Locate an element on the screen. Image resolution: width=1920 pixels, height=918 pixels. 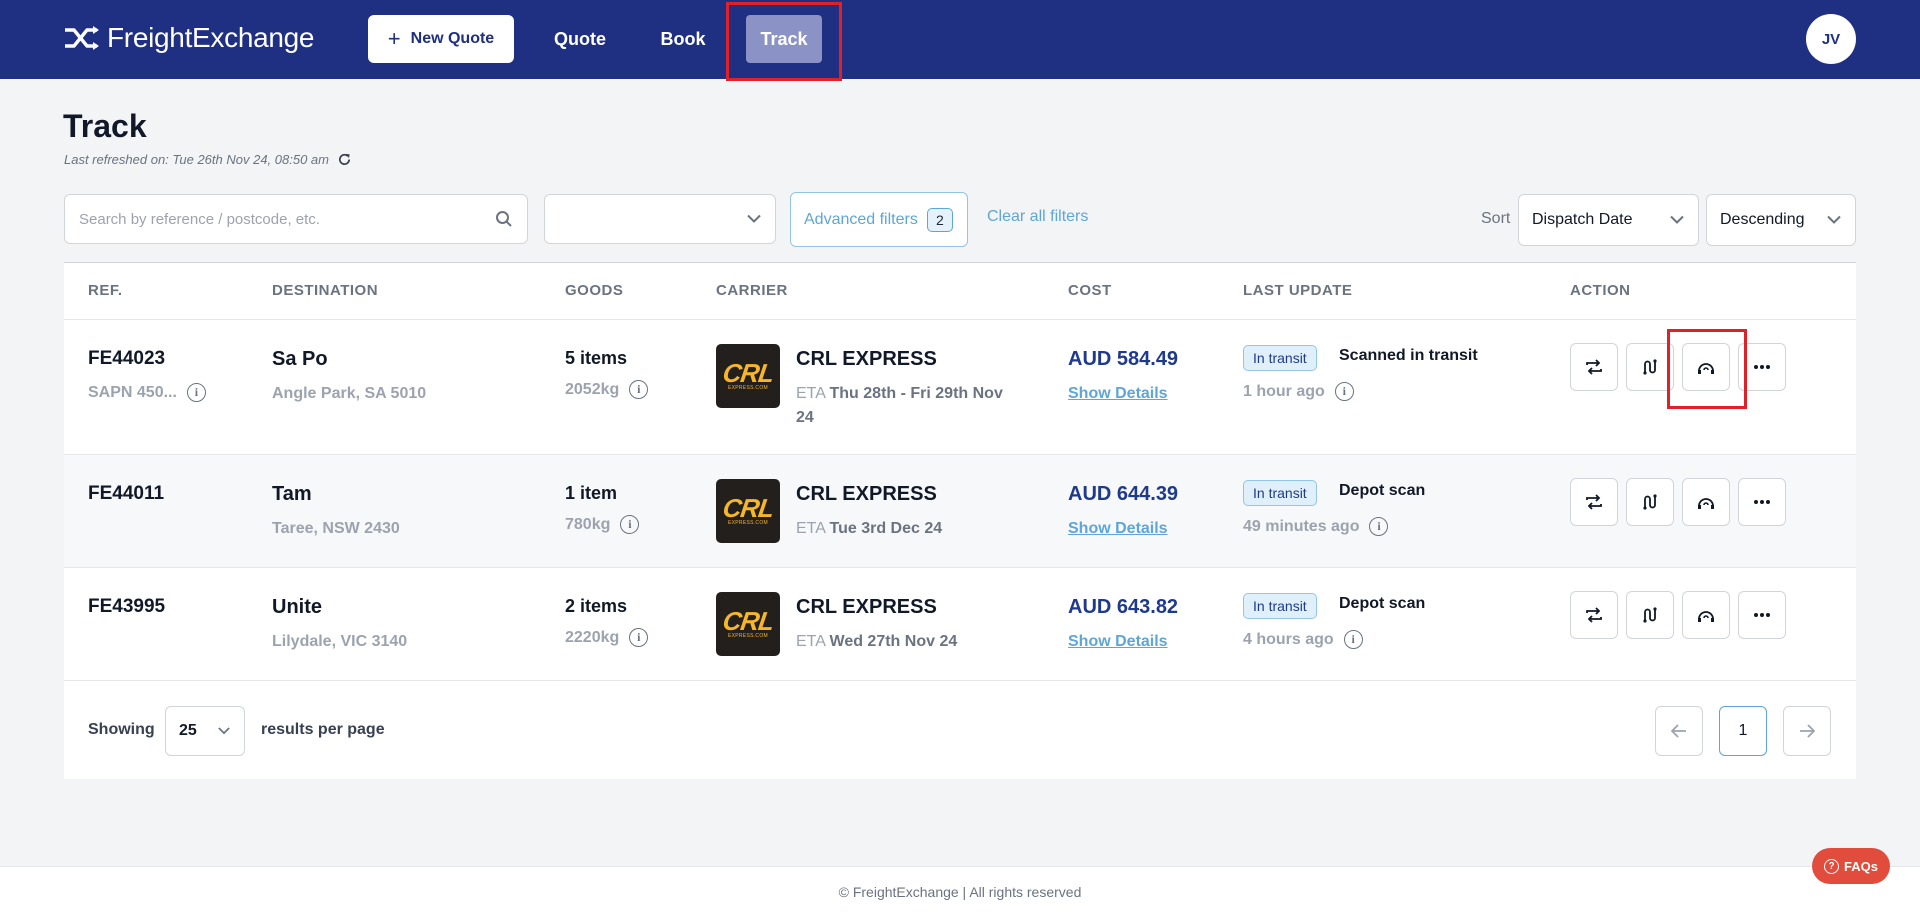
sort-field-select: Dispatch Date is located at coordinates (1608, 220).